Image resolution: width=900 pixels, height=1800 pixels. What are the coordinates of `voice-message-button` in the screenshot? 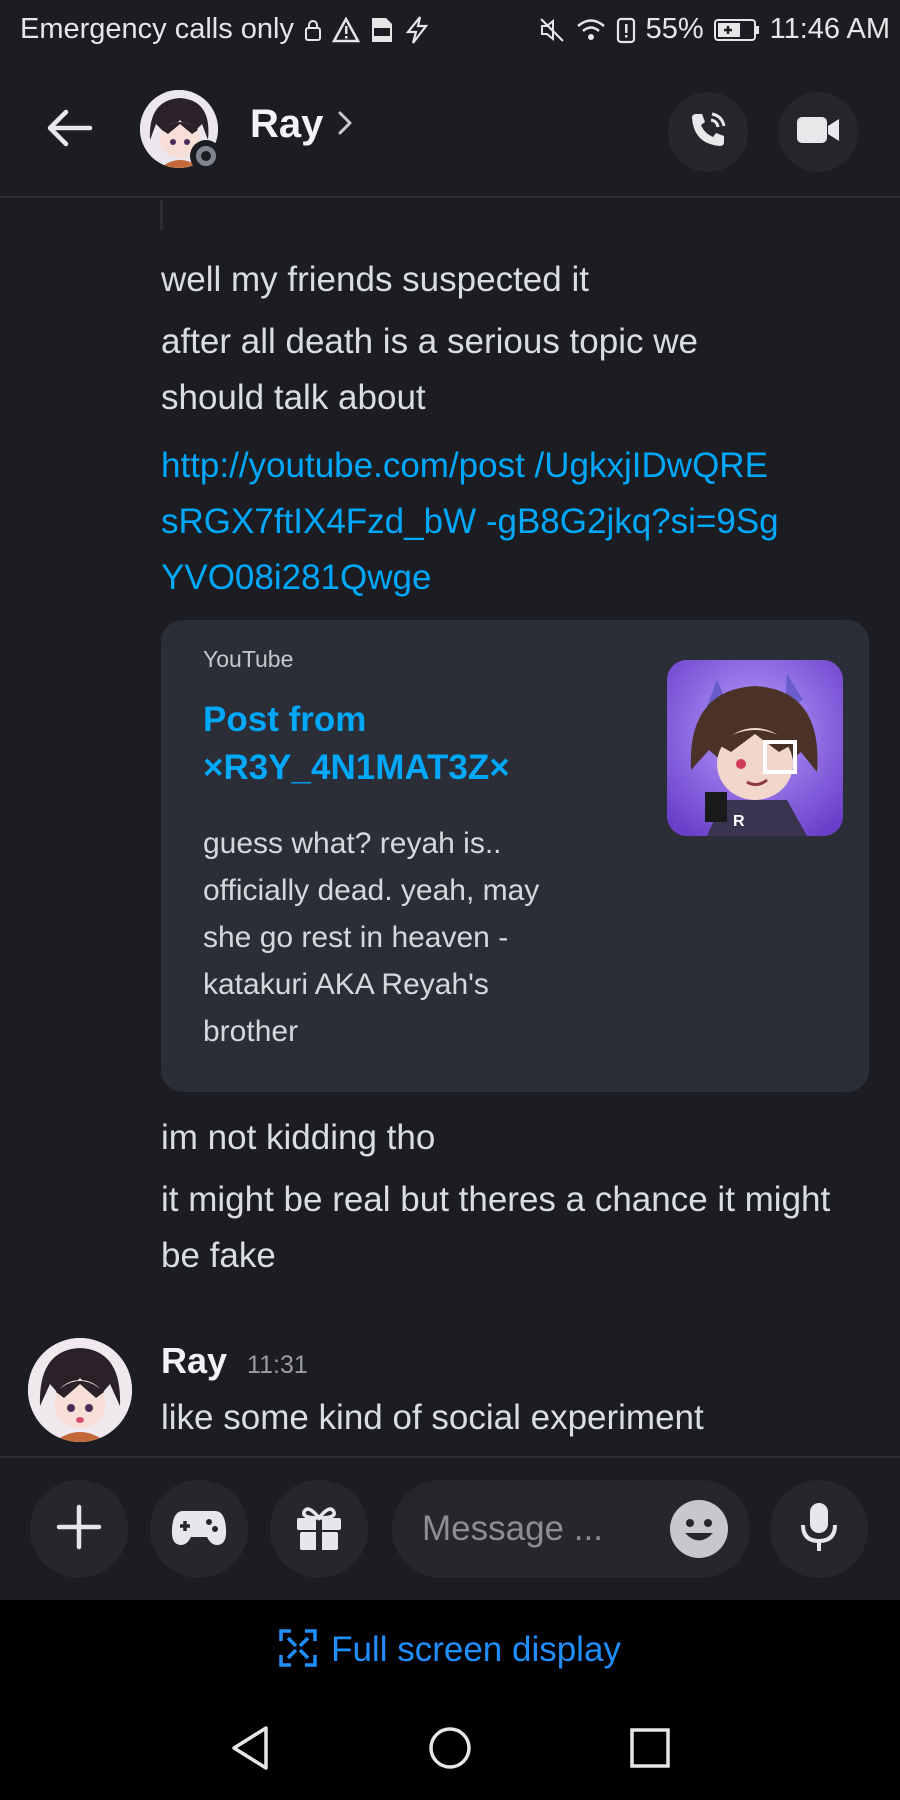 It's located at (819, 1529).